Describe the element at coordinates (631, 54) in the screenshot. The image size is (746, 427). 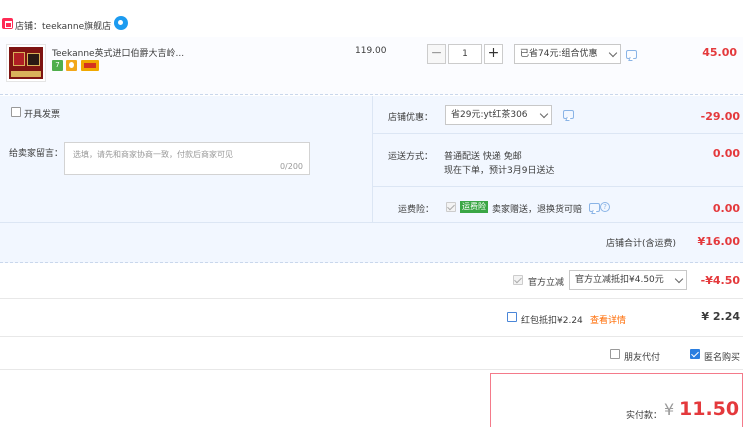
I see `promo-info-icon` at that location.